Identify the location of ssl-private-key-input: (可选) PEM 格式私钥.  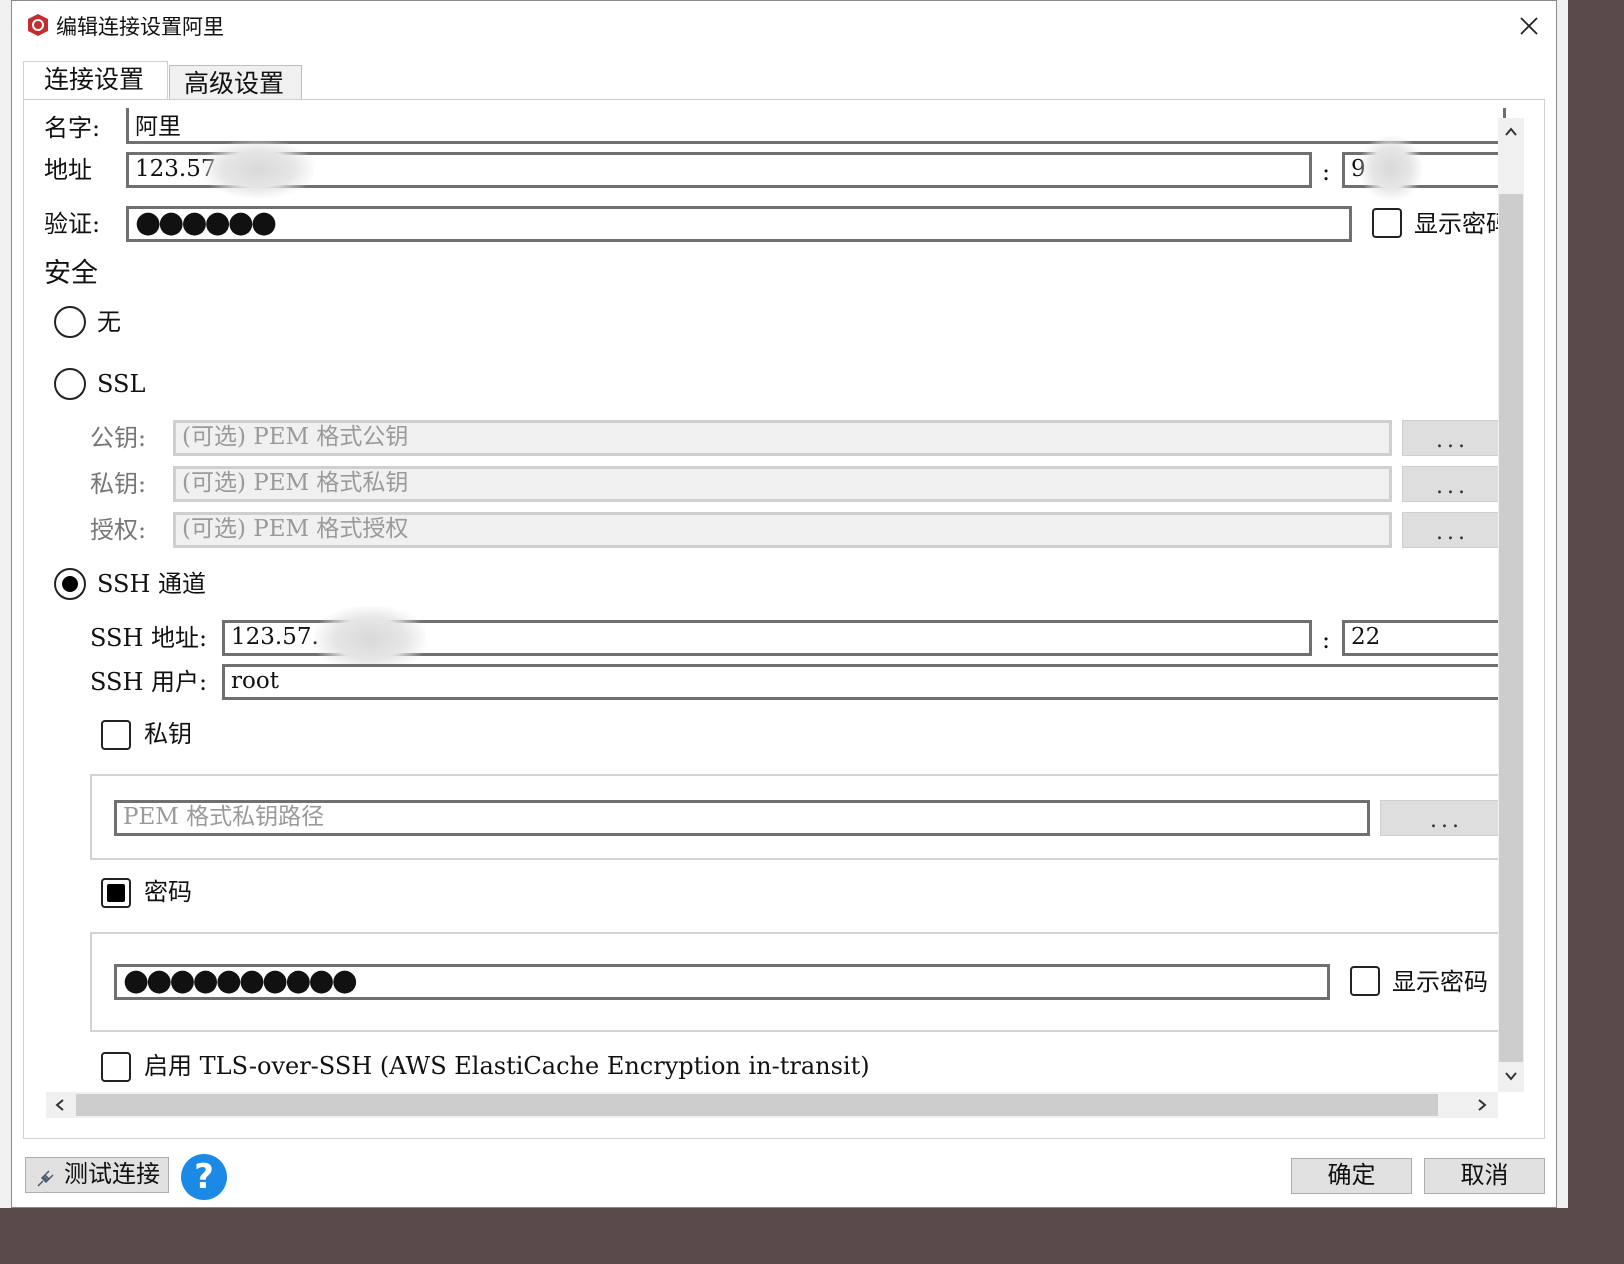
(782, 484).